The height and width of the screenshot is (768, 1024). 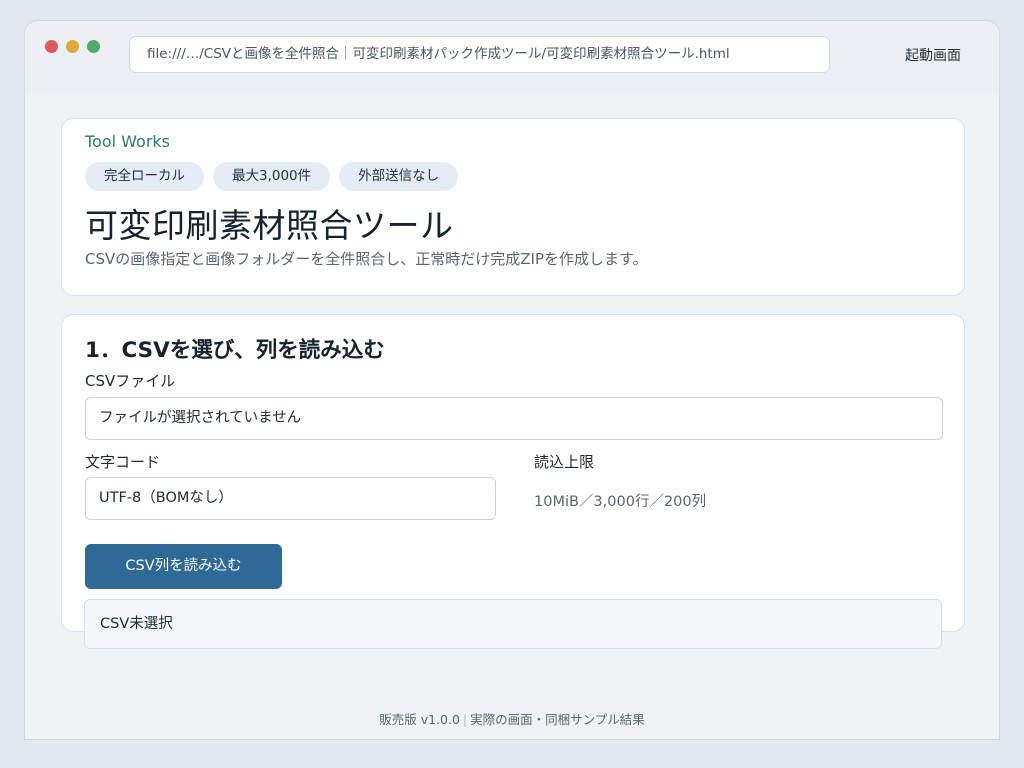 What do you see at coordinates (130, 381) in the screenshot?
I see `csv-file-label: CSVファイル` at bounding box center [130, 381].